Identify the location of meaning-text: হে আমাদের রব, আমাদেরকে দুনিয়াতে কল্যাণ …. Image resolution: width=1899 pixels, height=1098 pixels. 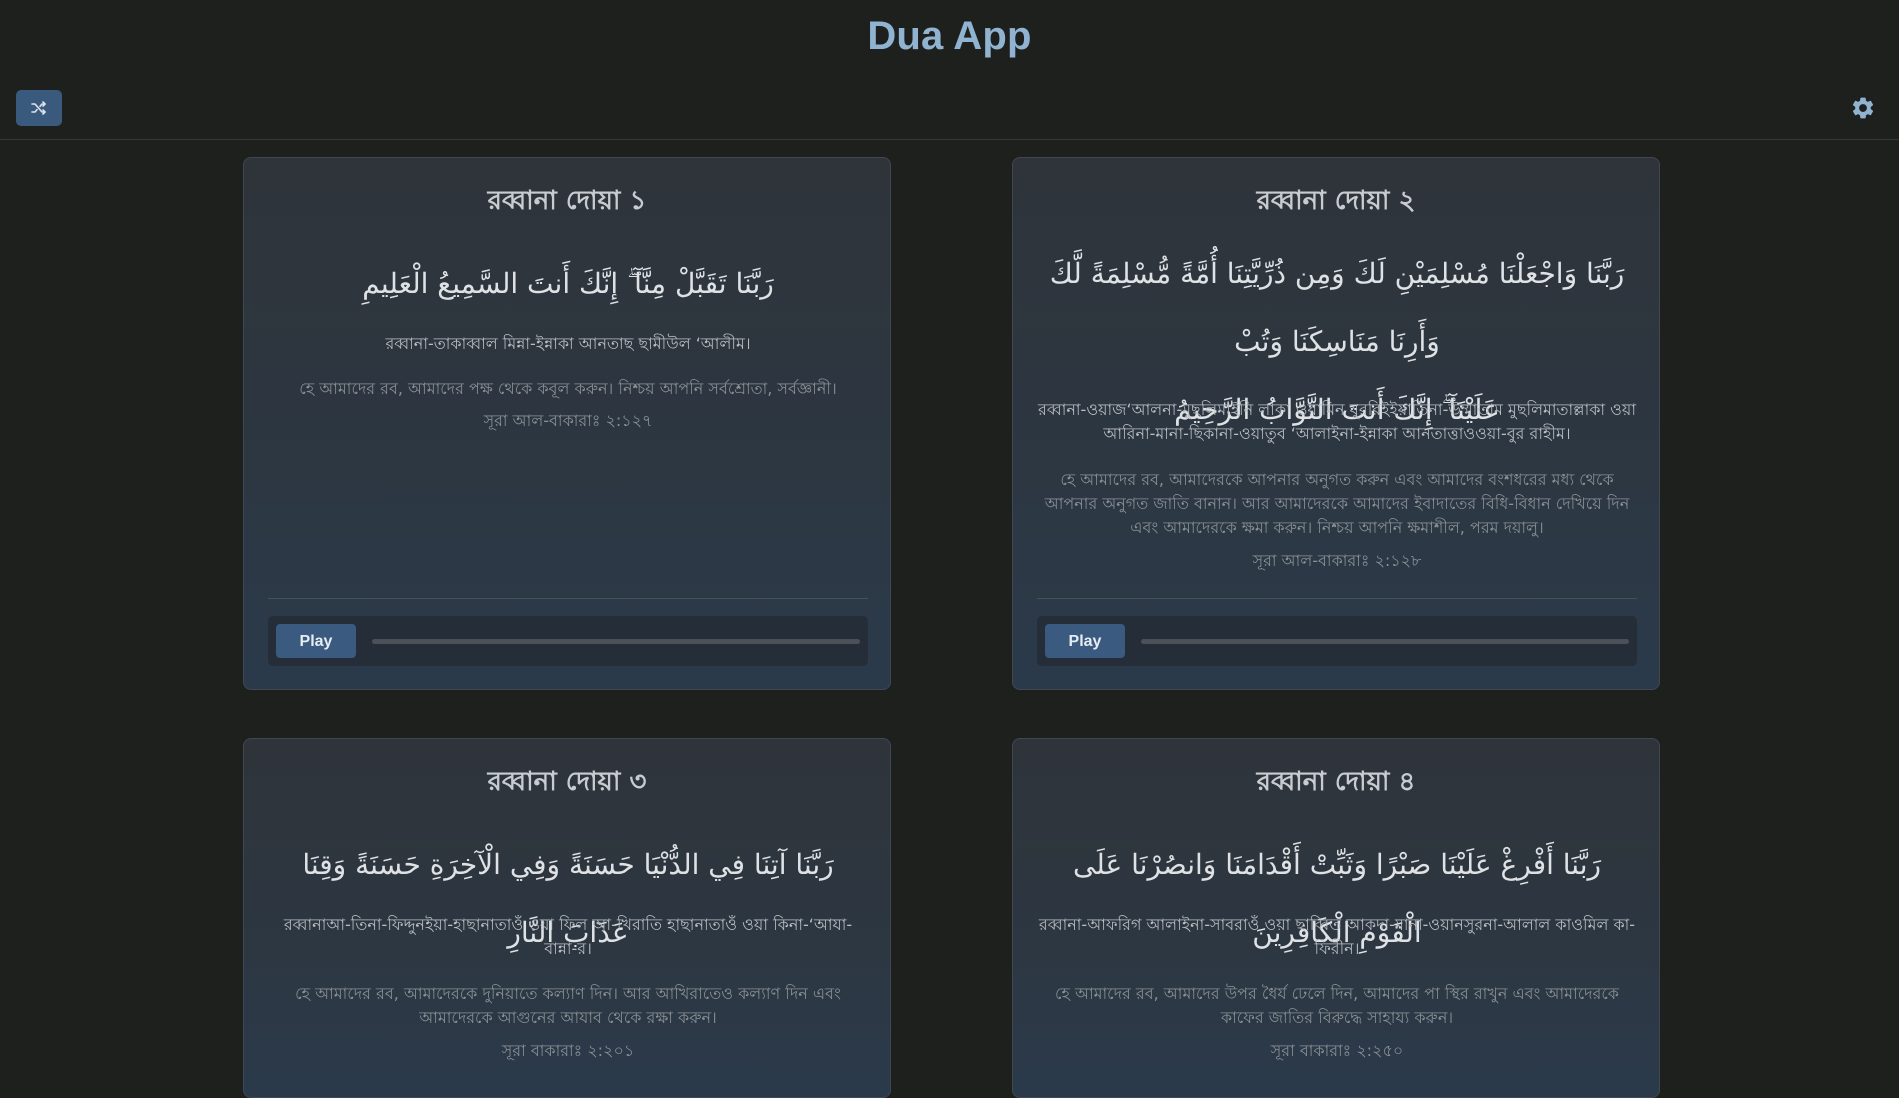
(568, 1005).